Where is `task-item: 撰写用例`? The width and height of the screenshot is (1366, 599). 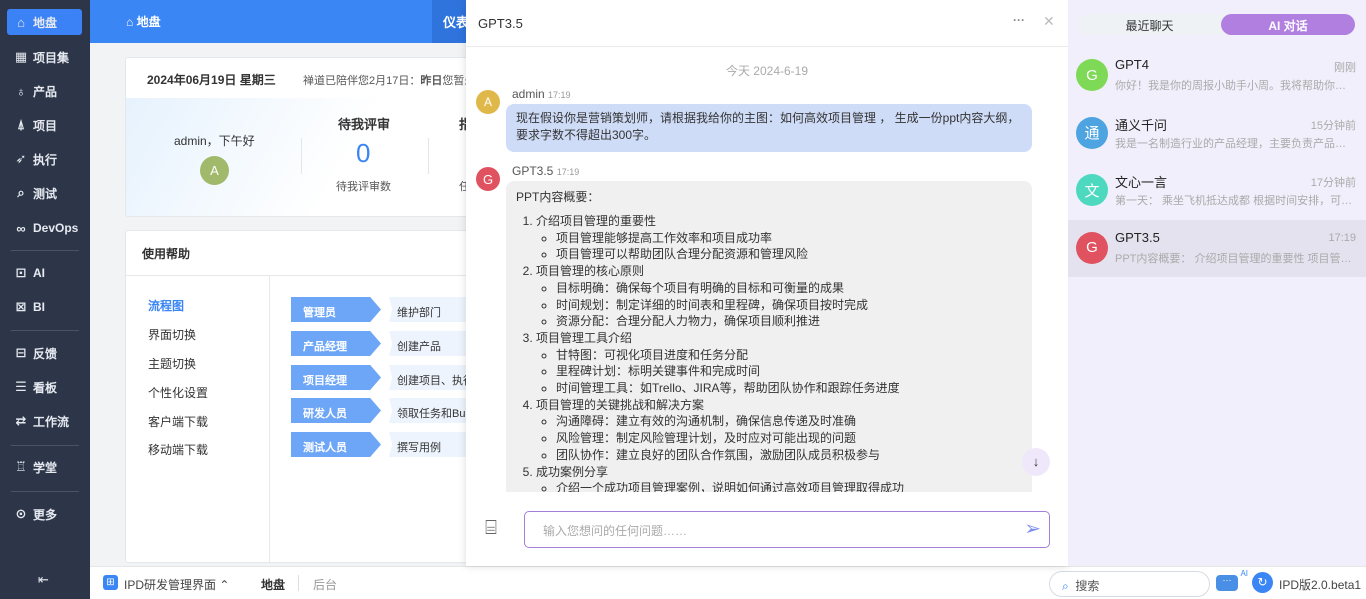
task-item: 撰写用例 is located at coordinates (429, 444).